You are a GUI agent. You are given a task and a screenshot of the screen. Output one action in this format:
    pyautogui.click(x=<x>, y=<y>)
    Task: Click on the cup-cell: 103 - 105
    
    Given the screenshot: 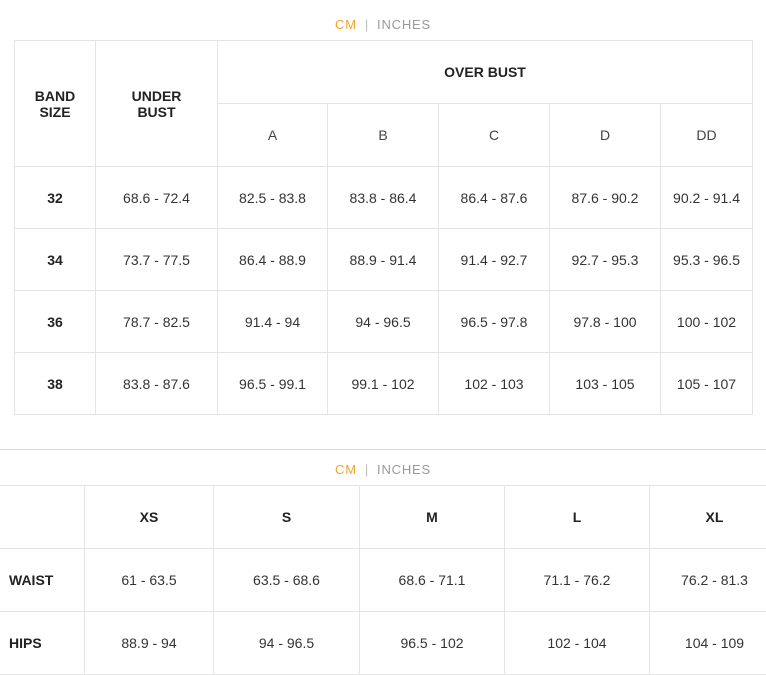 What is the action you would take?
    pyautogui.click(x=605, y=384)
    